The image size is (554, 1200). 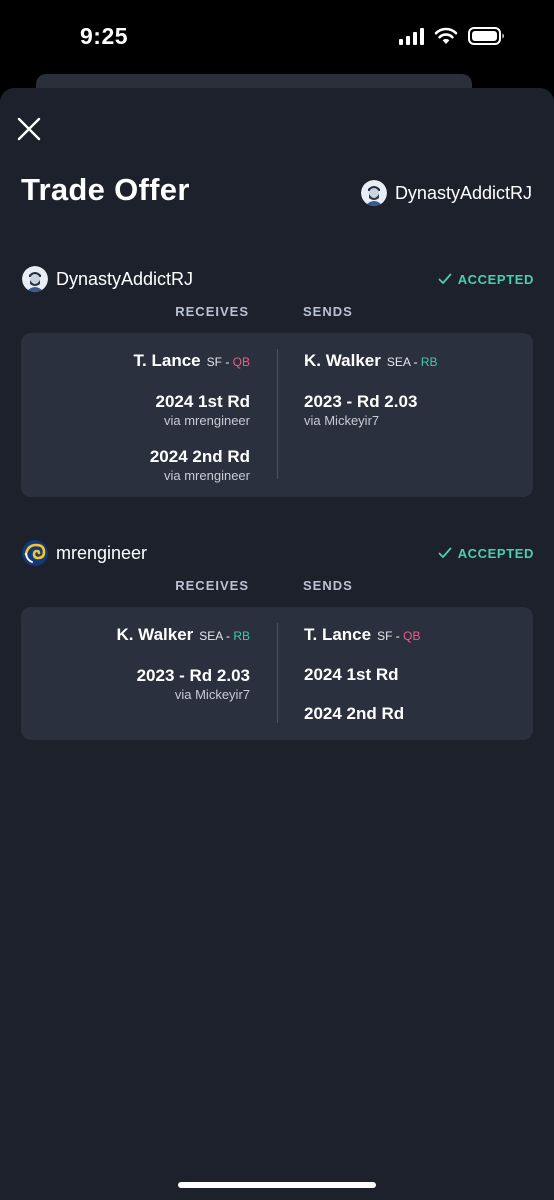 I want to click on header-user: DynastyAddictRJ, so click(x=446, y=193).